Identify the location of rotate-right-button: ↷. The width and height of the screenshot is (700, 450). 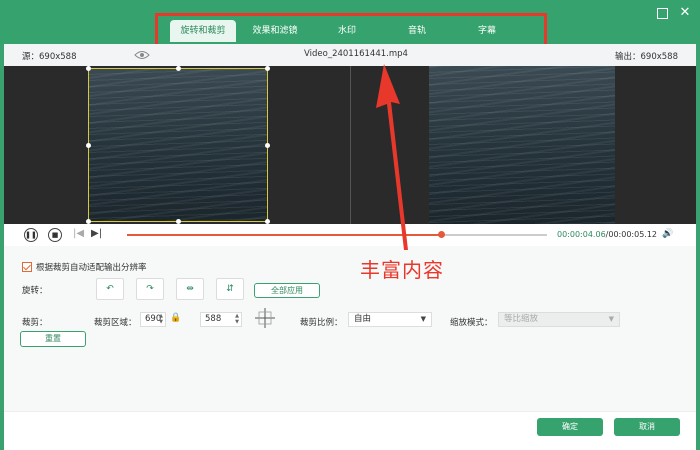
(150, 289).